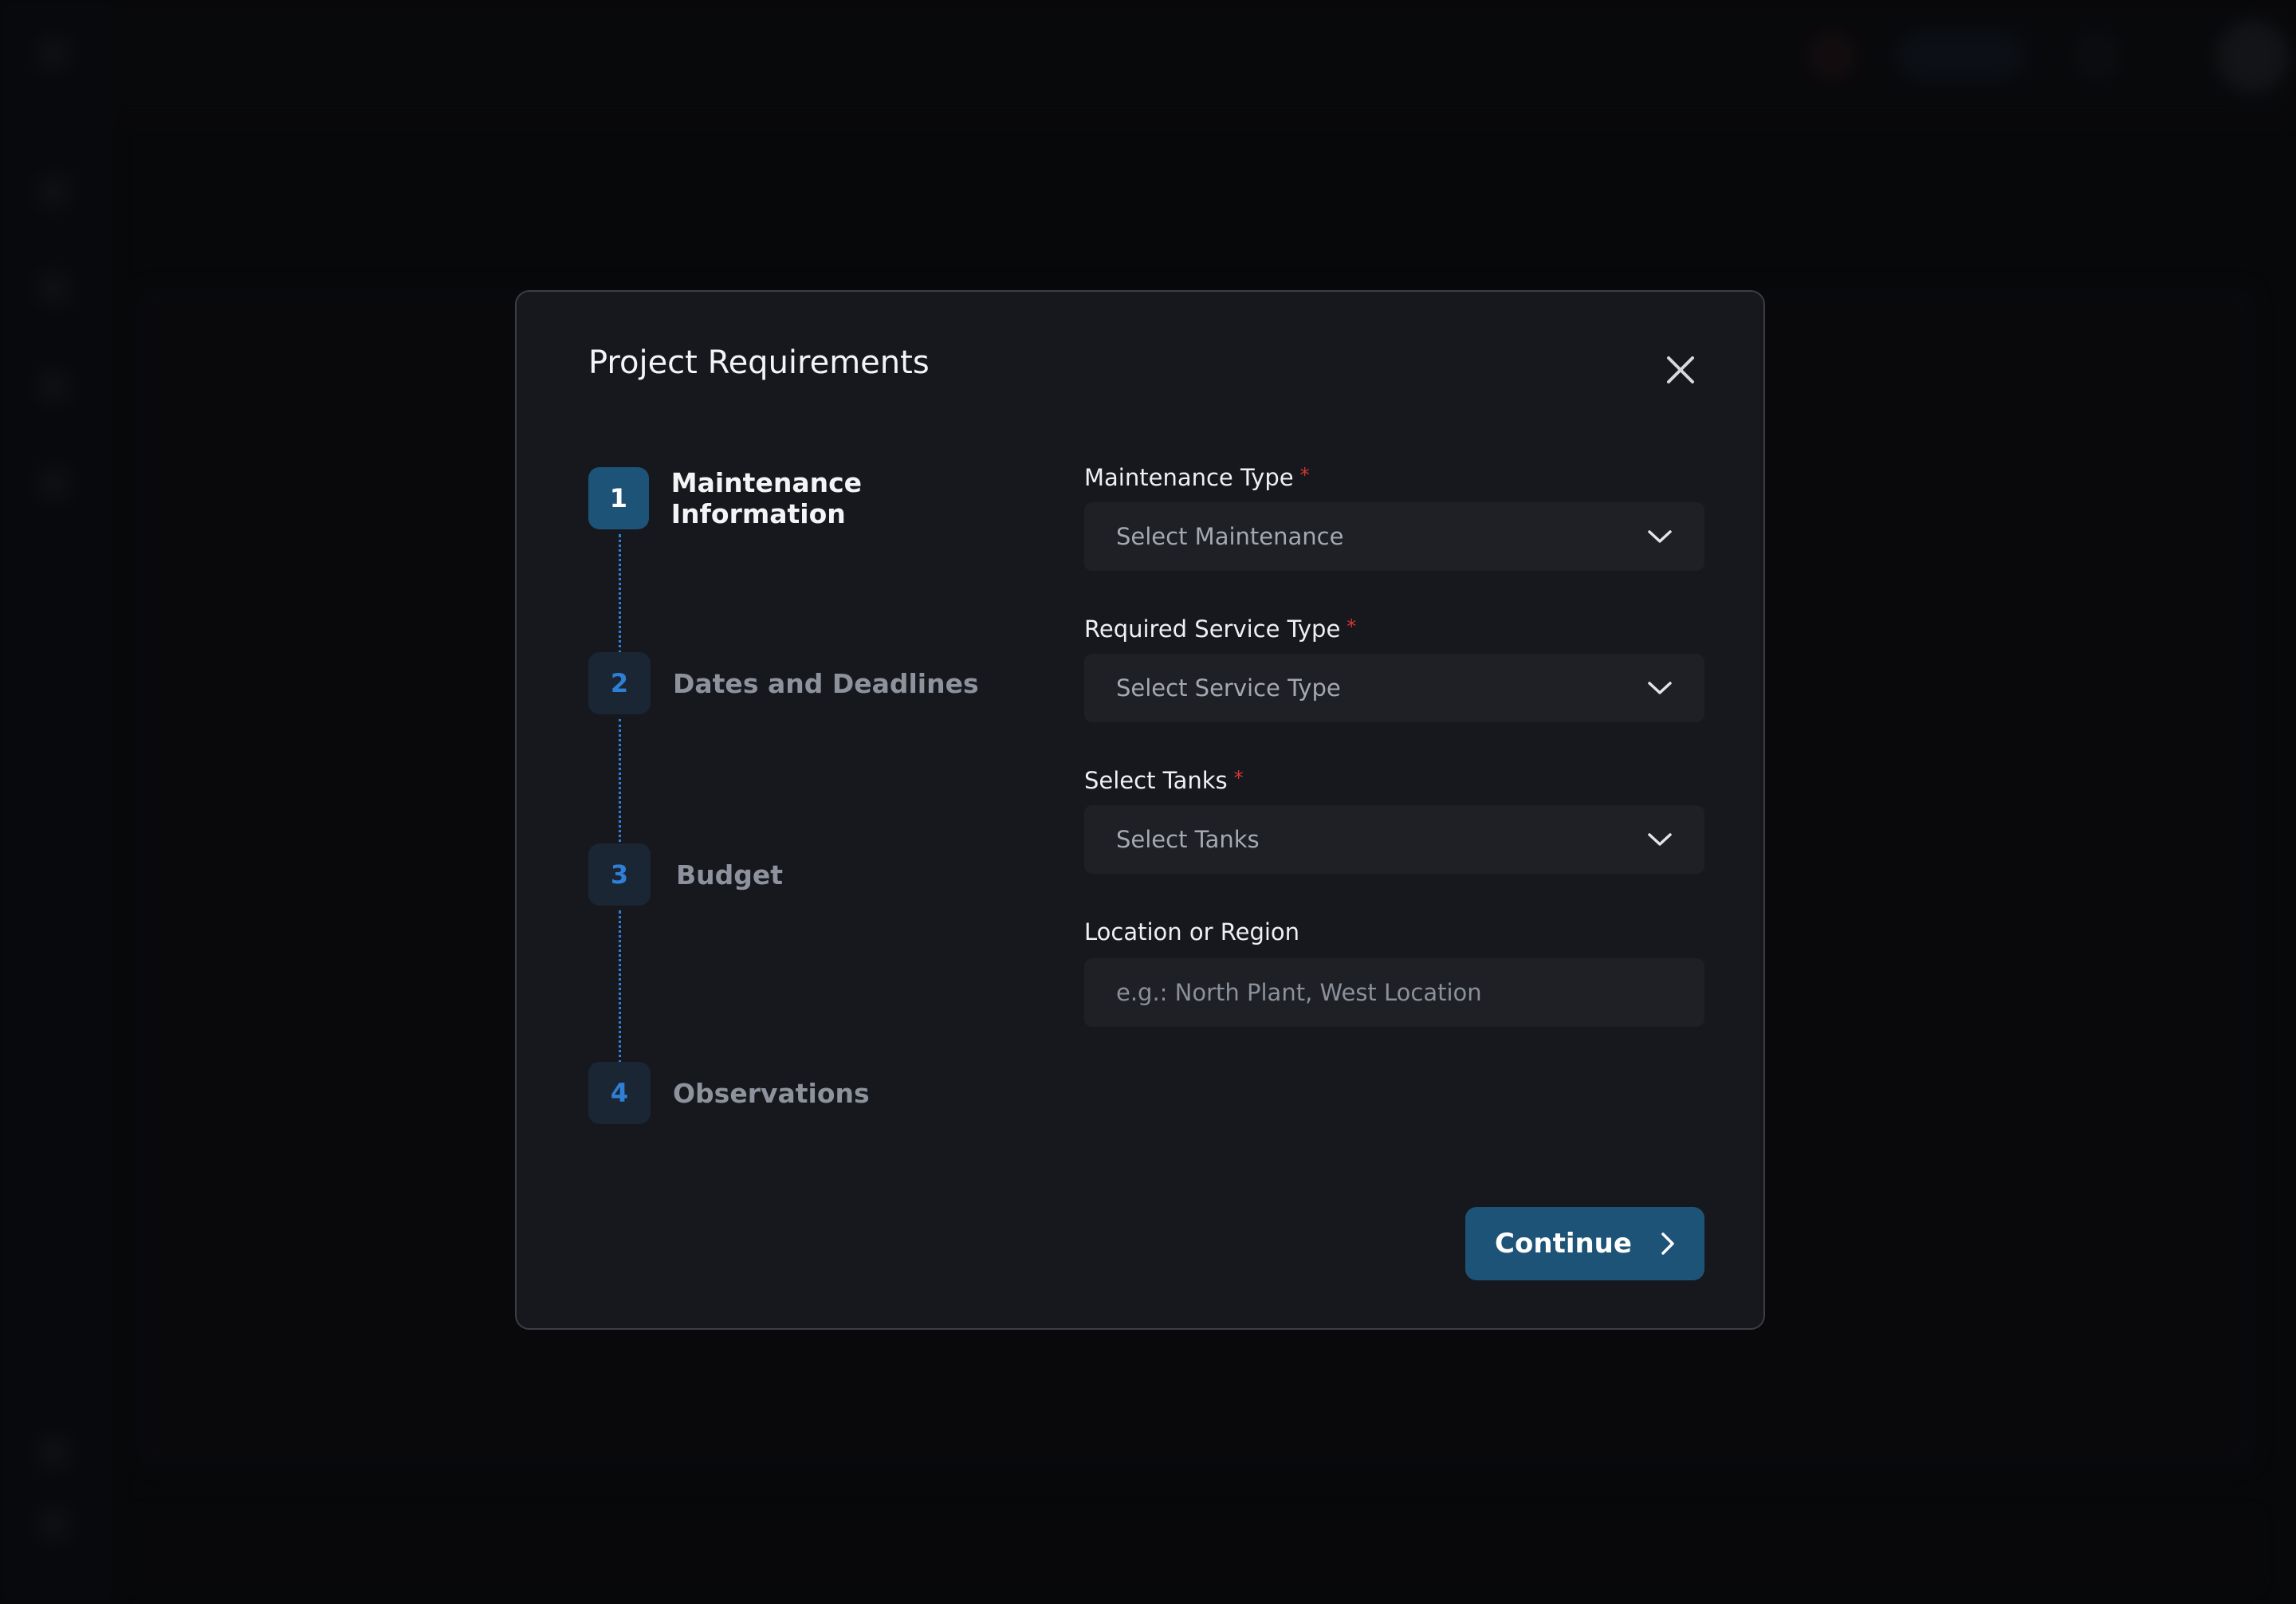 This screenshot has height=1604, width=2296. What do you see at coordinates (1563, 1244) in the screenshot?
I see `continue-label: Continue` at bounding box center [1563, 1244].